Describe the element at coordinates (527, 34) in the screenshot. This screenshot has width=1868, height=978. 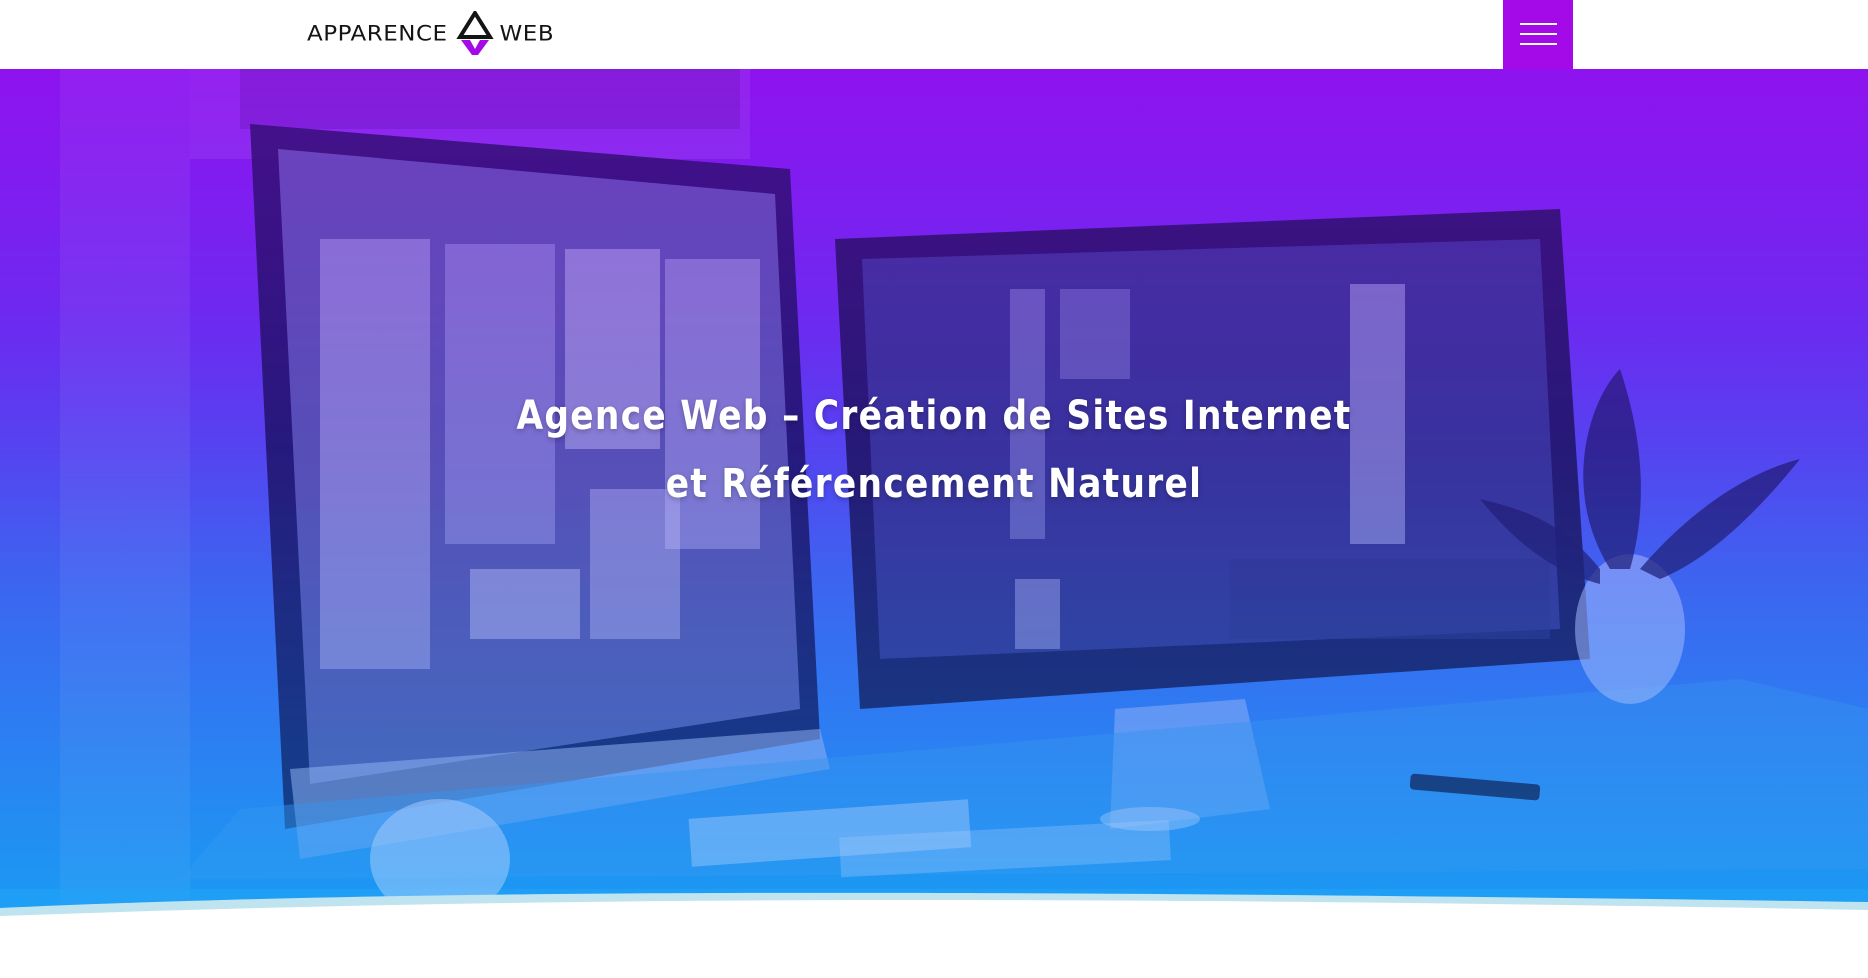
I see `logo-text-right: WEB` at that location.